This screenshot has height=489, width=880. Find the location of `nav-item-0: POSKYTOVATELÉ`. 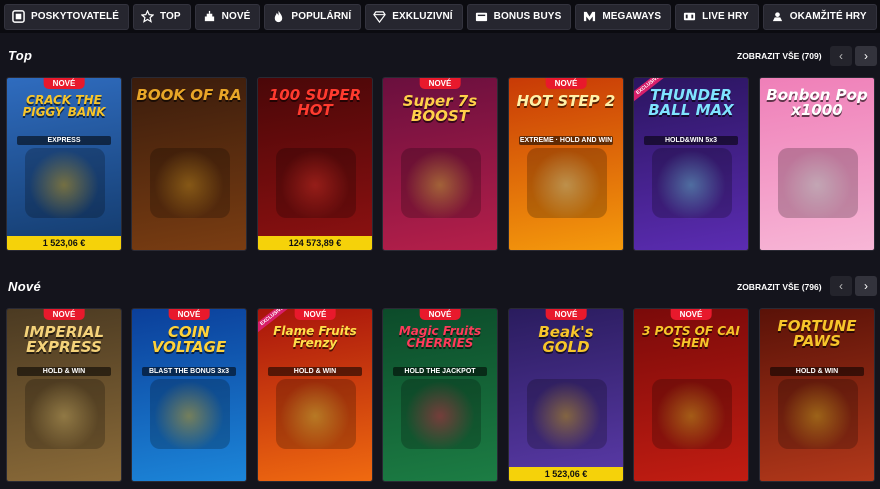

nav-item-0: POSKYTOVATELÉ is located at coordinates (66, 16).